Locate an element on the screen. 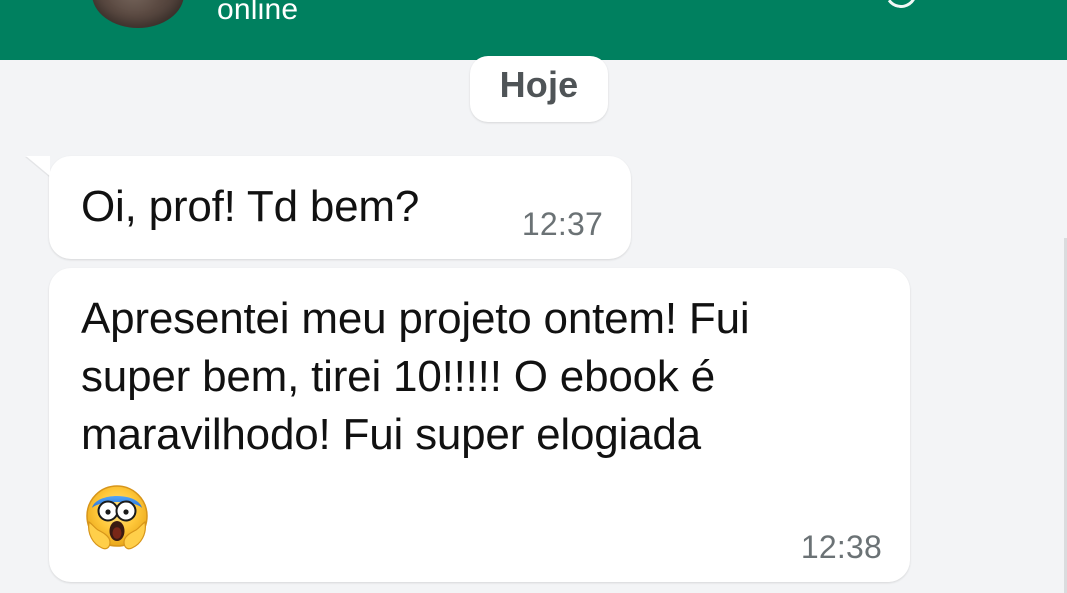  message-time: 12:37 is located at coordinates (562, 224).